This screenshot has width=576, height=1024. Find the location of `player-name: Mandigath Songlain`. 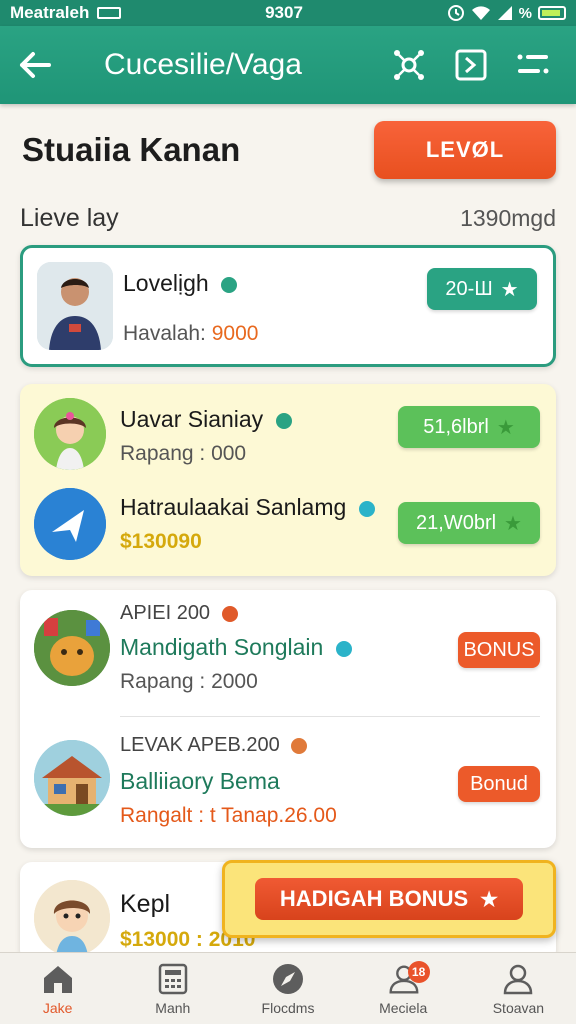

player-name: Mandigath Songlain is located at coordinates (222, 647).